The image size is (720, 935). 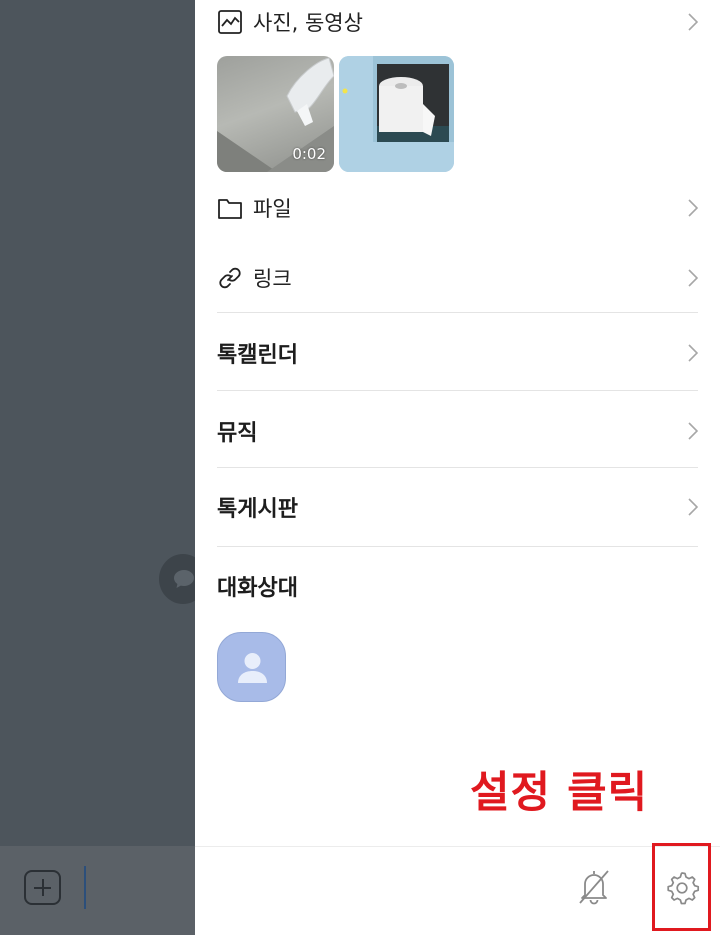 I want to click on calendar-label: 톡캘린더, so click(x=257, y=355).